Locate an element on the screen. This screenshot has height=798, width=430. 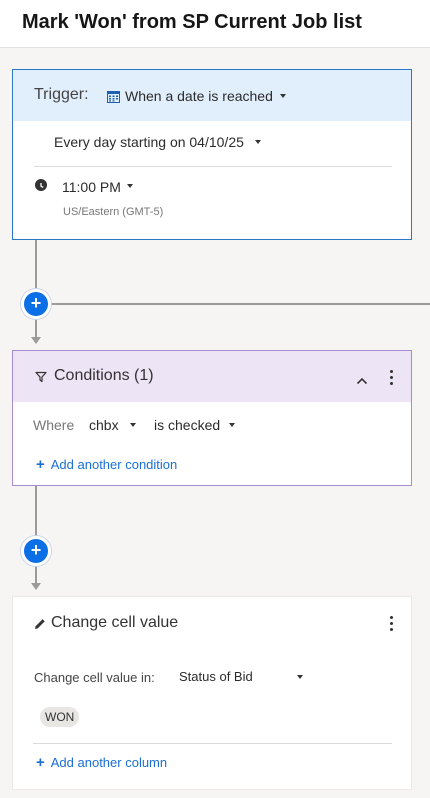
add-condition-link: + Add another condition is located at coordinates (106, 464).